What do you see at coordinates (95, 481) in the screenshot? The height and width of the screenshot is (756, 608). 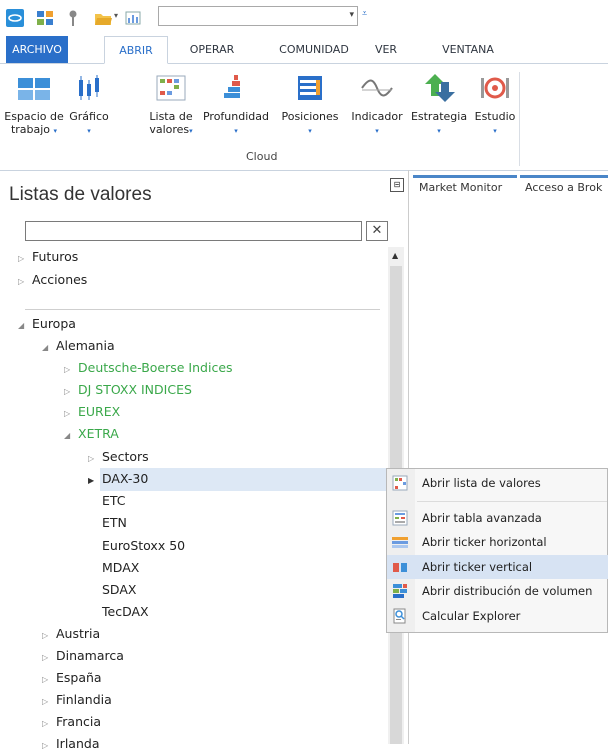 I see `expand-icon: ▶` at bounding box center [95, 481].